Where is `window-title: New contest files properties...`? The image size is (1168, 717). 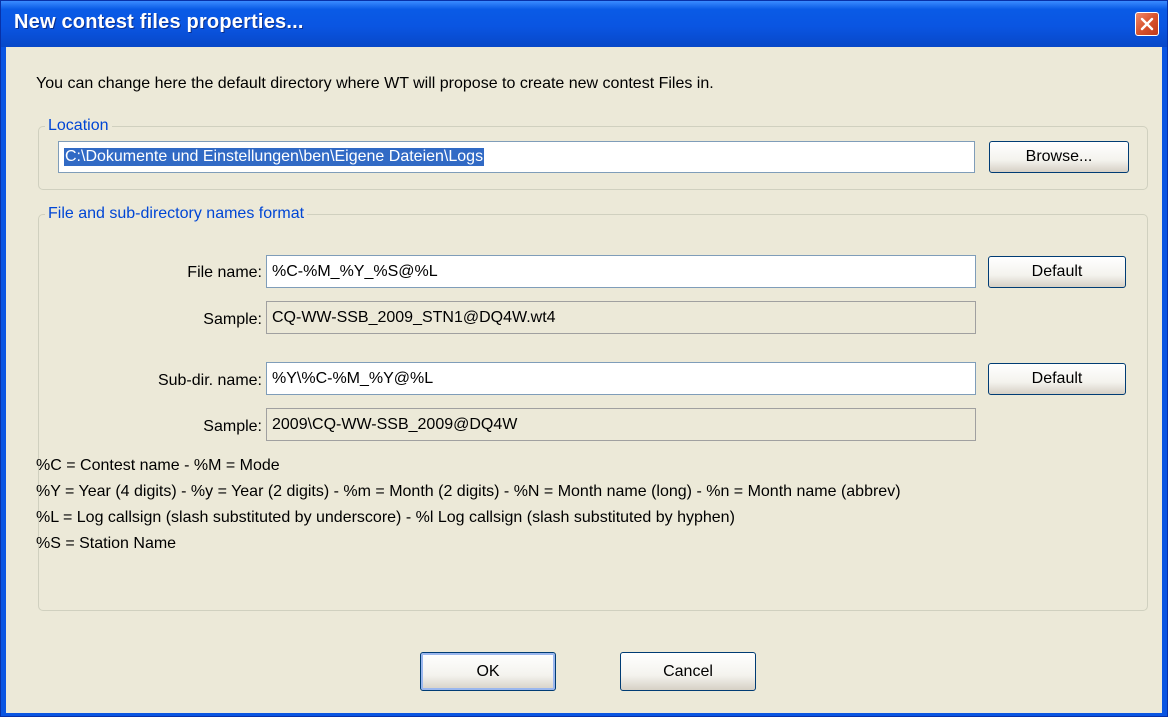
window-title: New contest files properties... is located at coordinates (159, 22).